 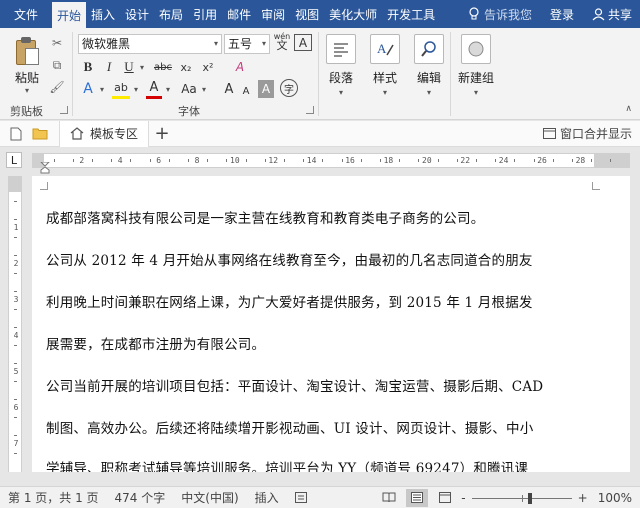 What do you see at coordinates (26, 14) in the screenshot?
I see `tab-file: 文件` at bounding box center [26, 14].